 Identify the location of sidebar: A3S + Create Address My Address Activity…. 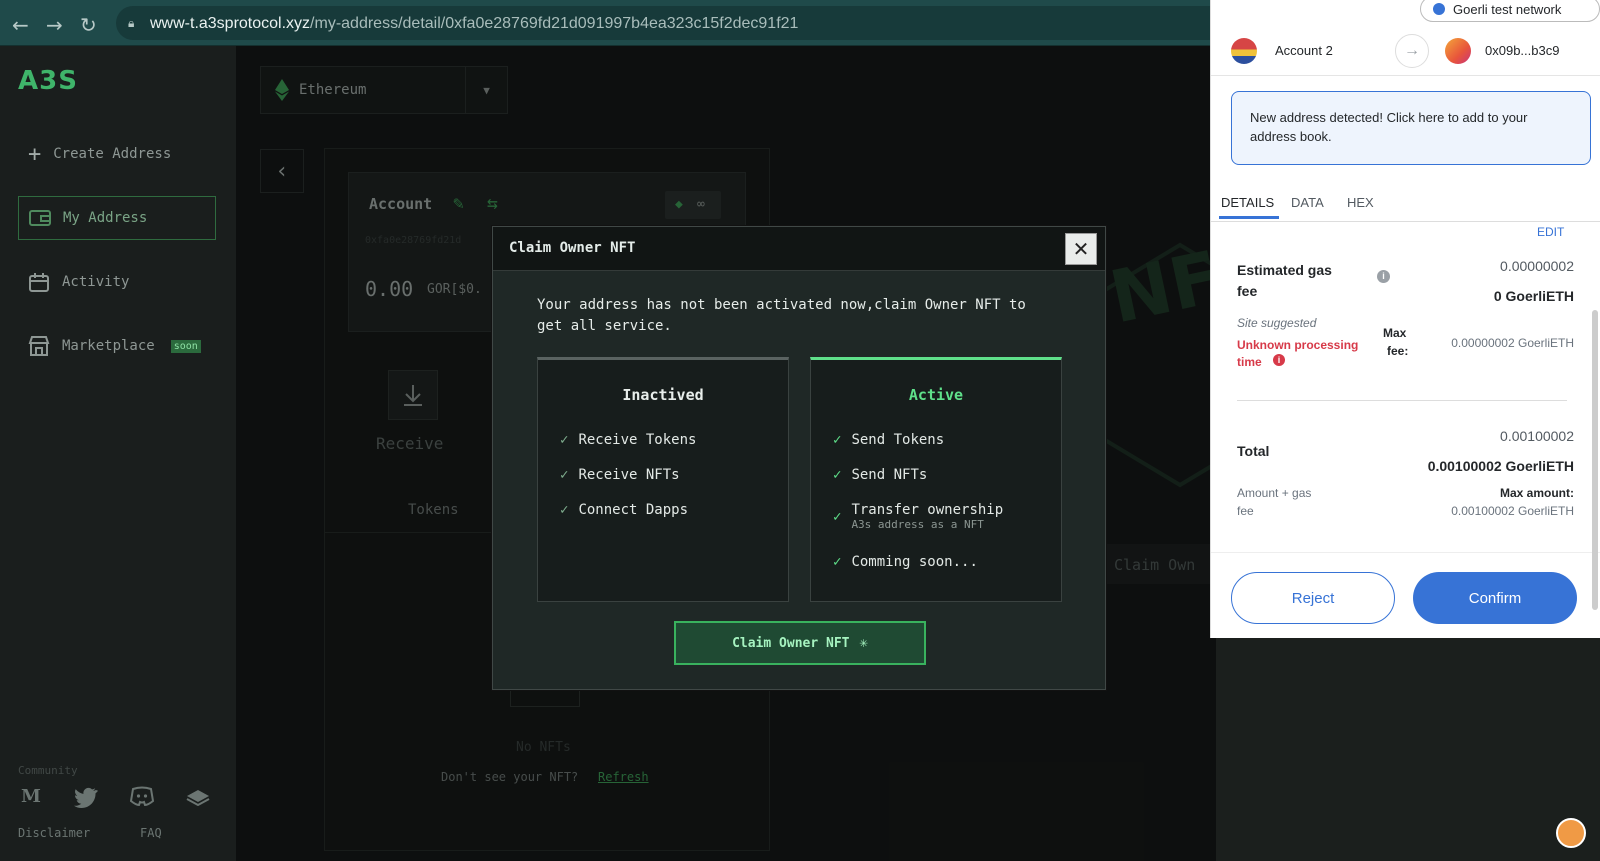
(118, 453).